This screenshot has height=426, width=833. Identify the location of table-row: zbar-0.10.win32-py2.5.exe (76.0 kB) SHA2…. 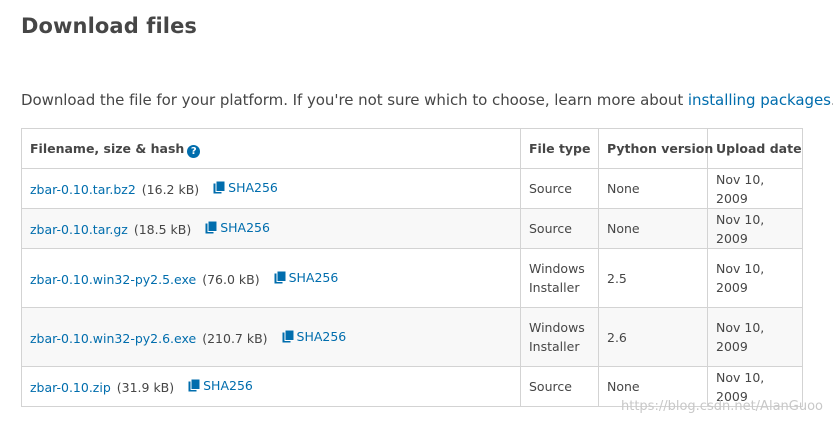
(412, 278).